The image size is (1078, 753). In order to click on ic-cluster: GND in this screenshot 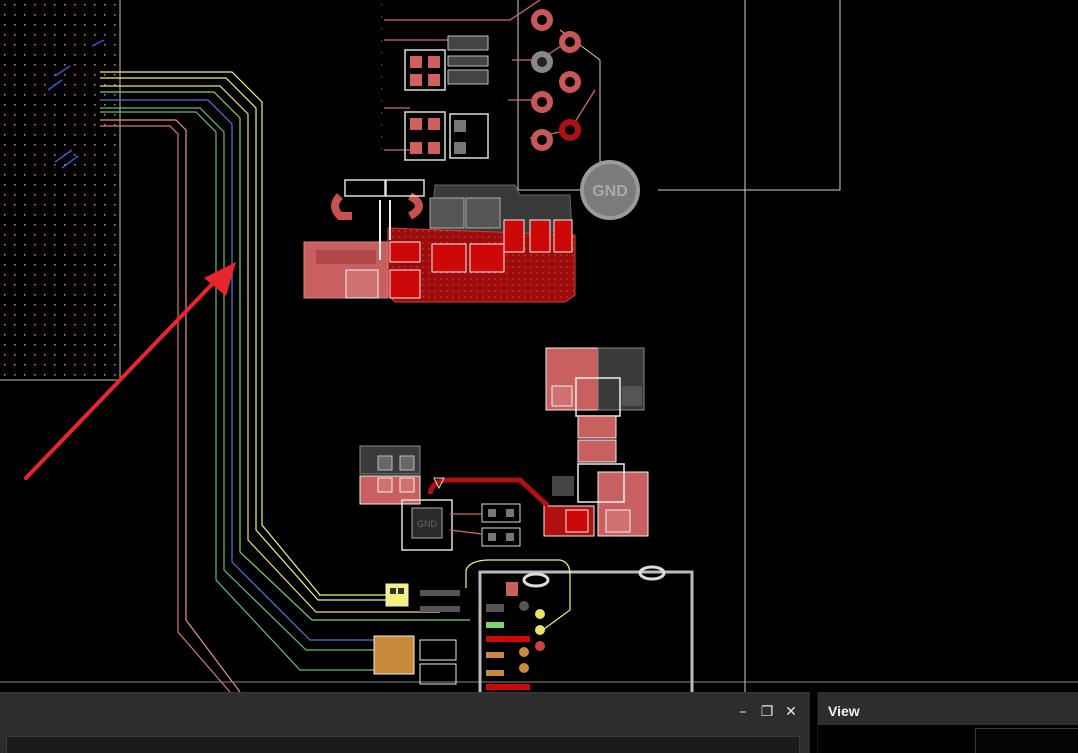, I will do `click(440, 498)`.